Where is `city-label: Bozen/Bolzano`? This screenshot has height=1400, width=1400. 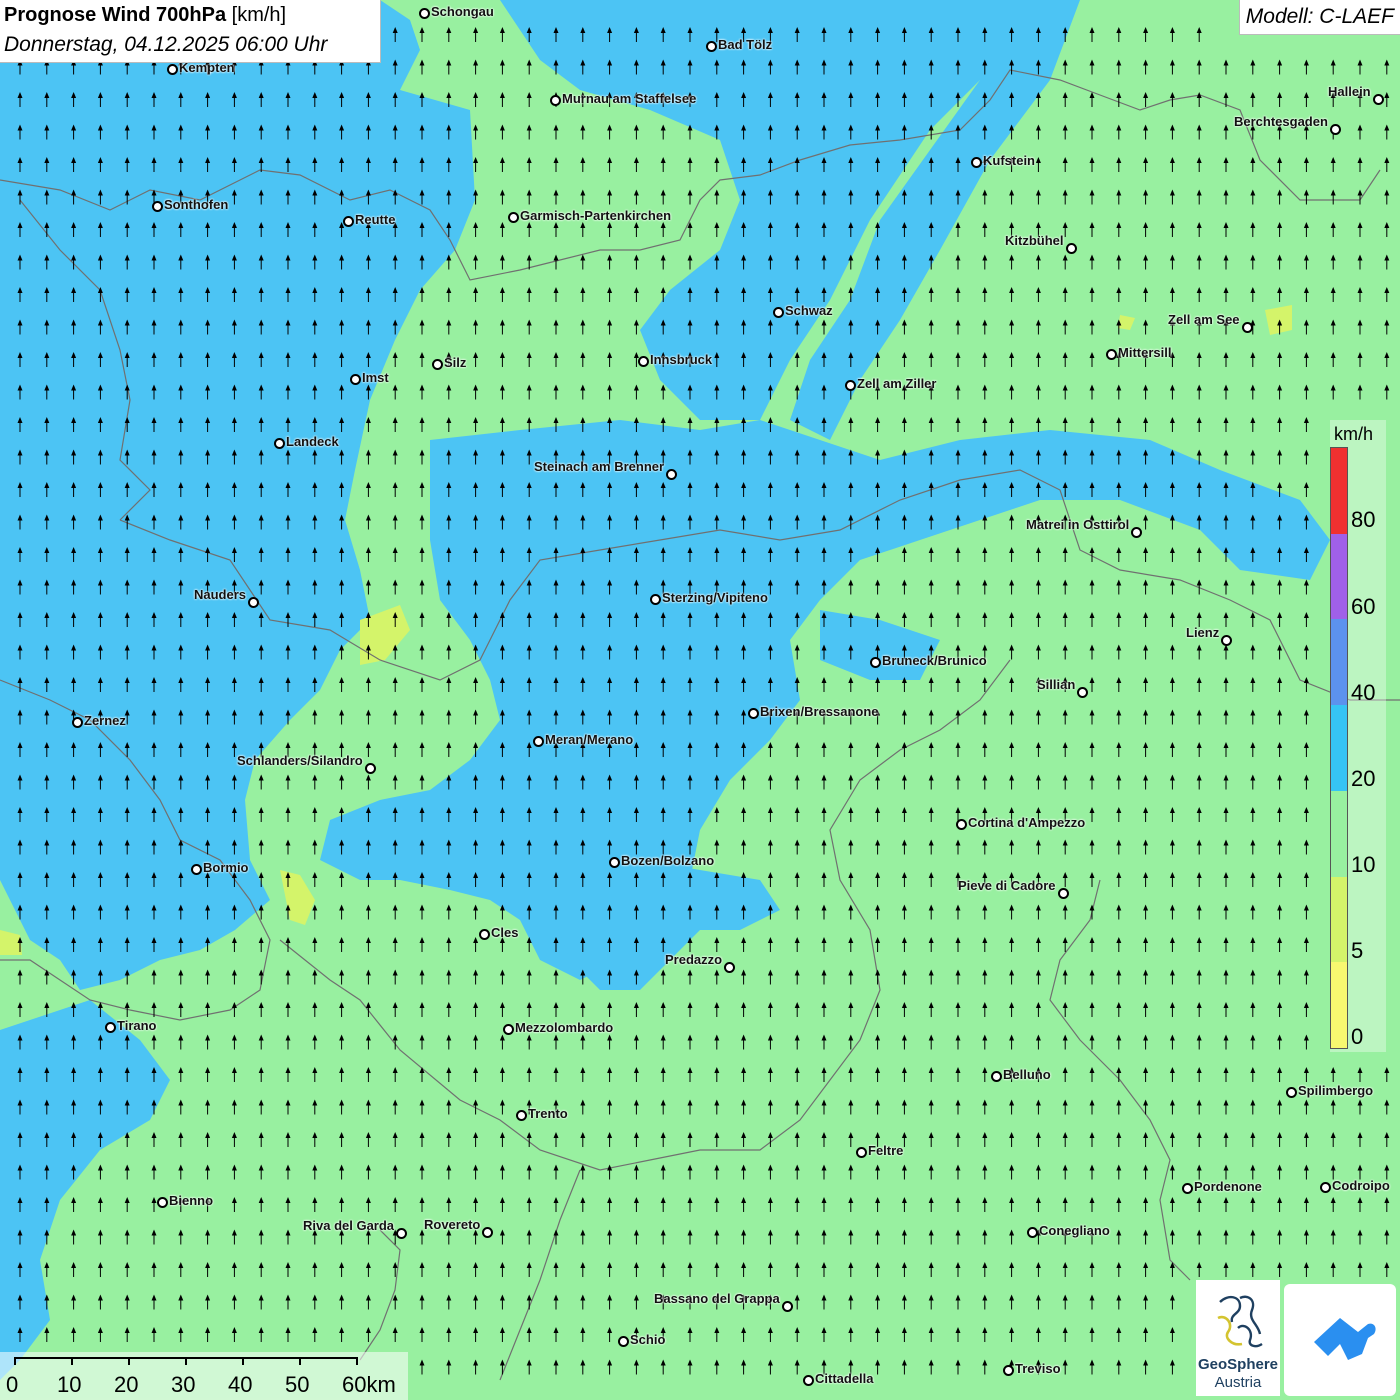 city-label: Bozen/Bolzano is located at coordinates (668, 860).